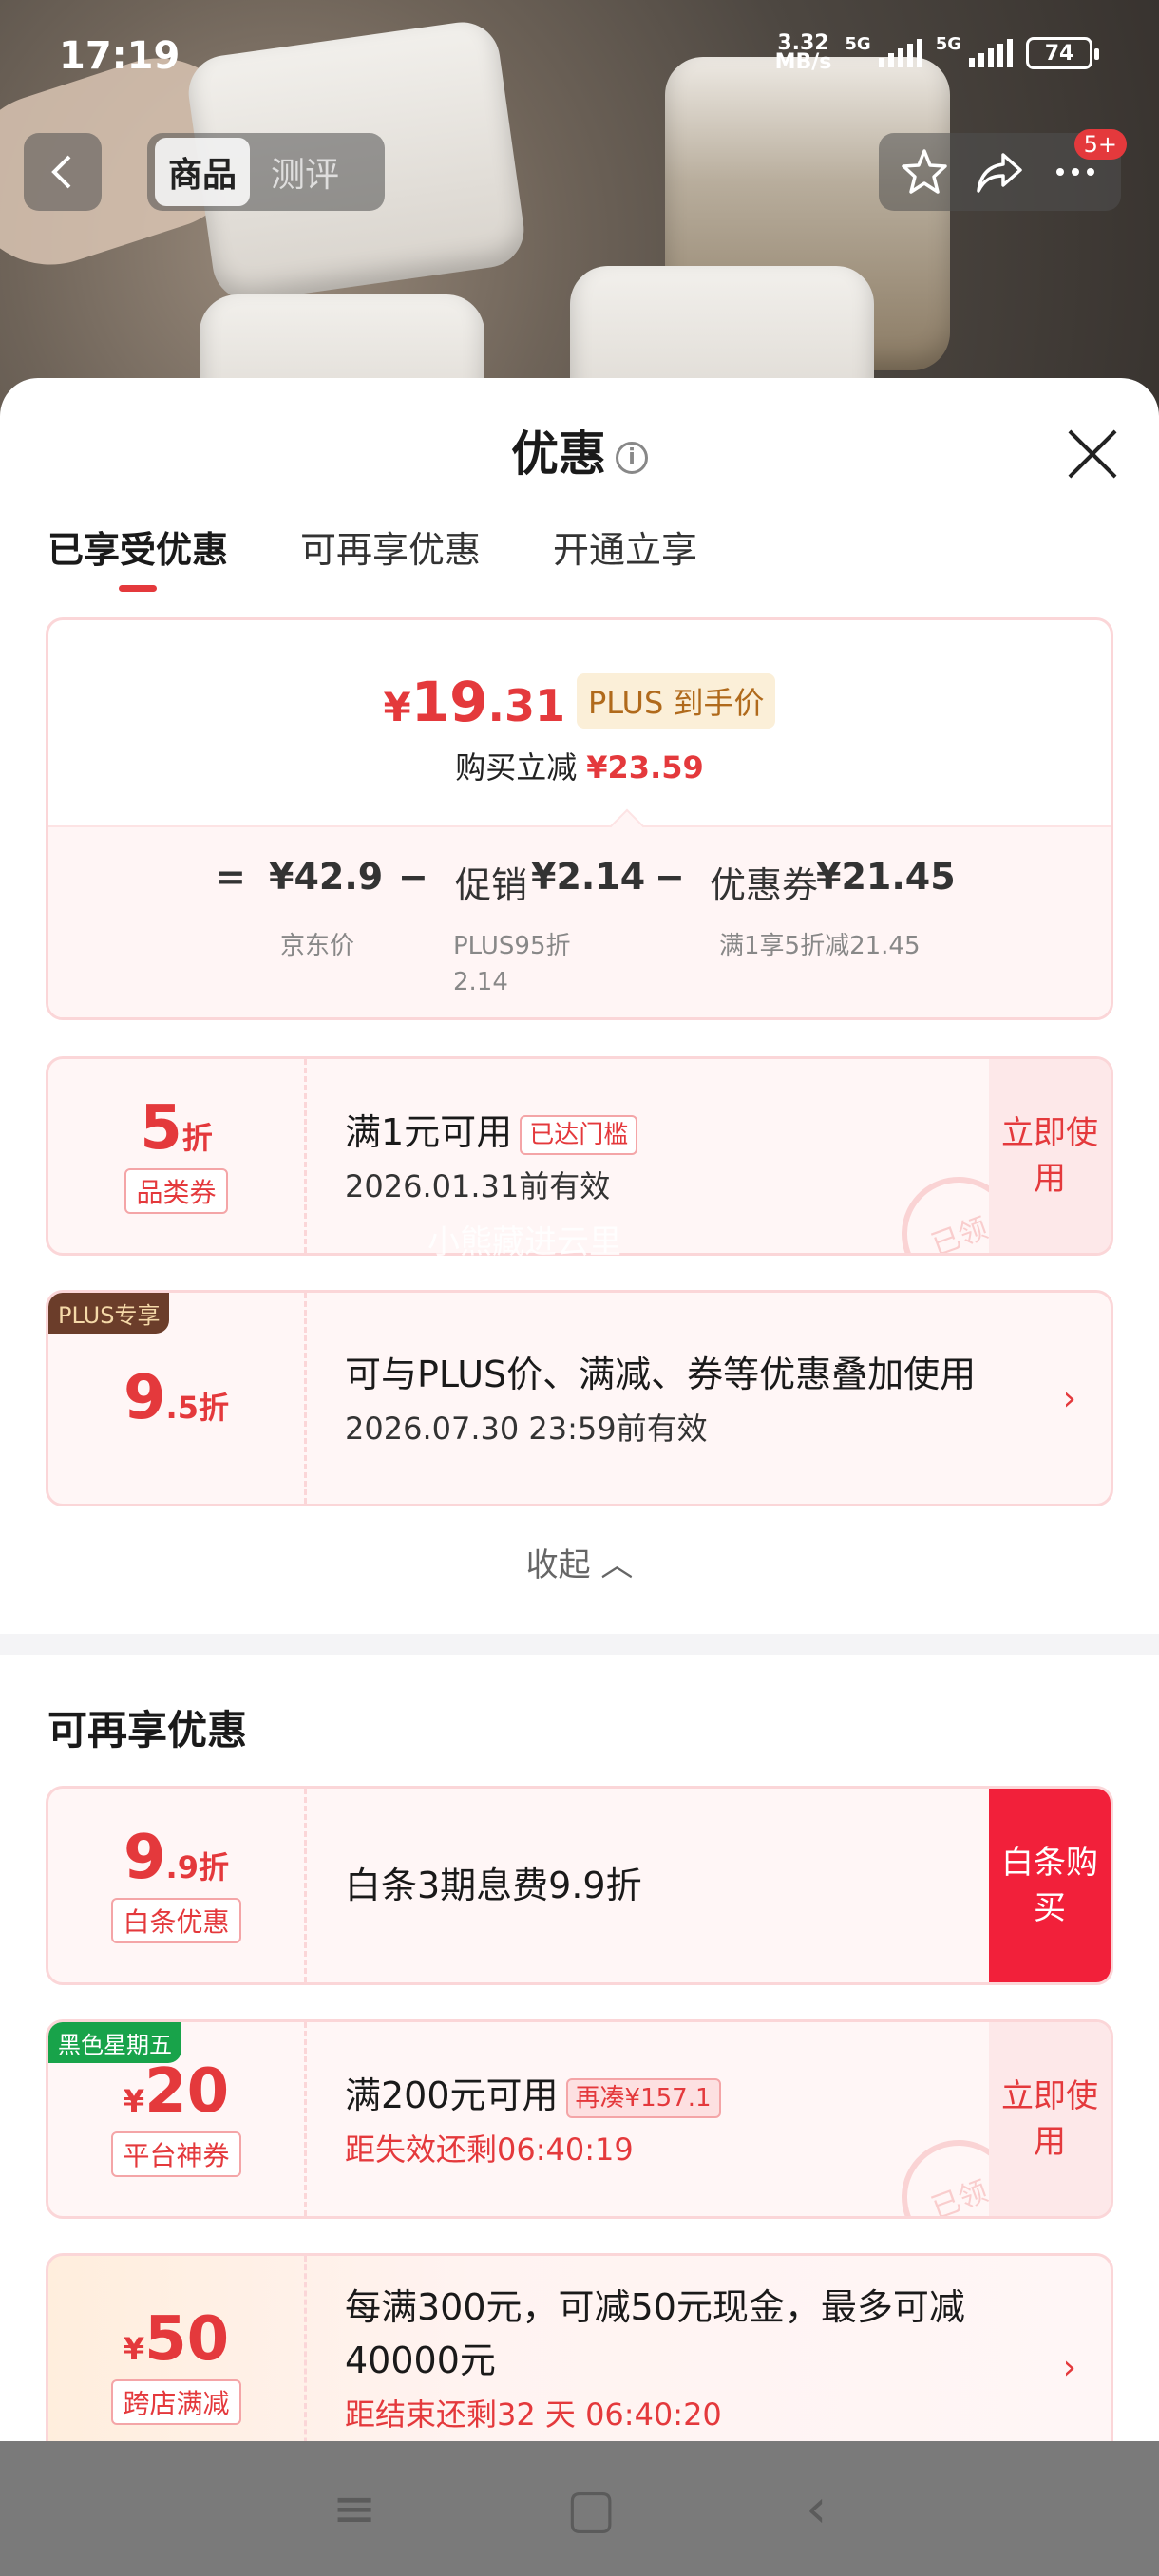 The width and height of the screenshot is (1159, 2576). Describe the element at coordinates (1062, 53) in the screenshot. I see `battery-icon: 74` at that location.